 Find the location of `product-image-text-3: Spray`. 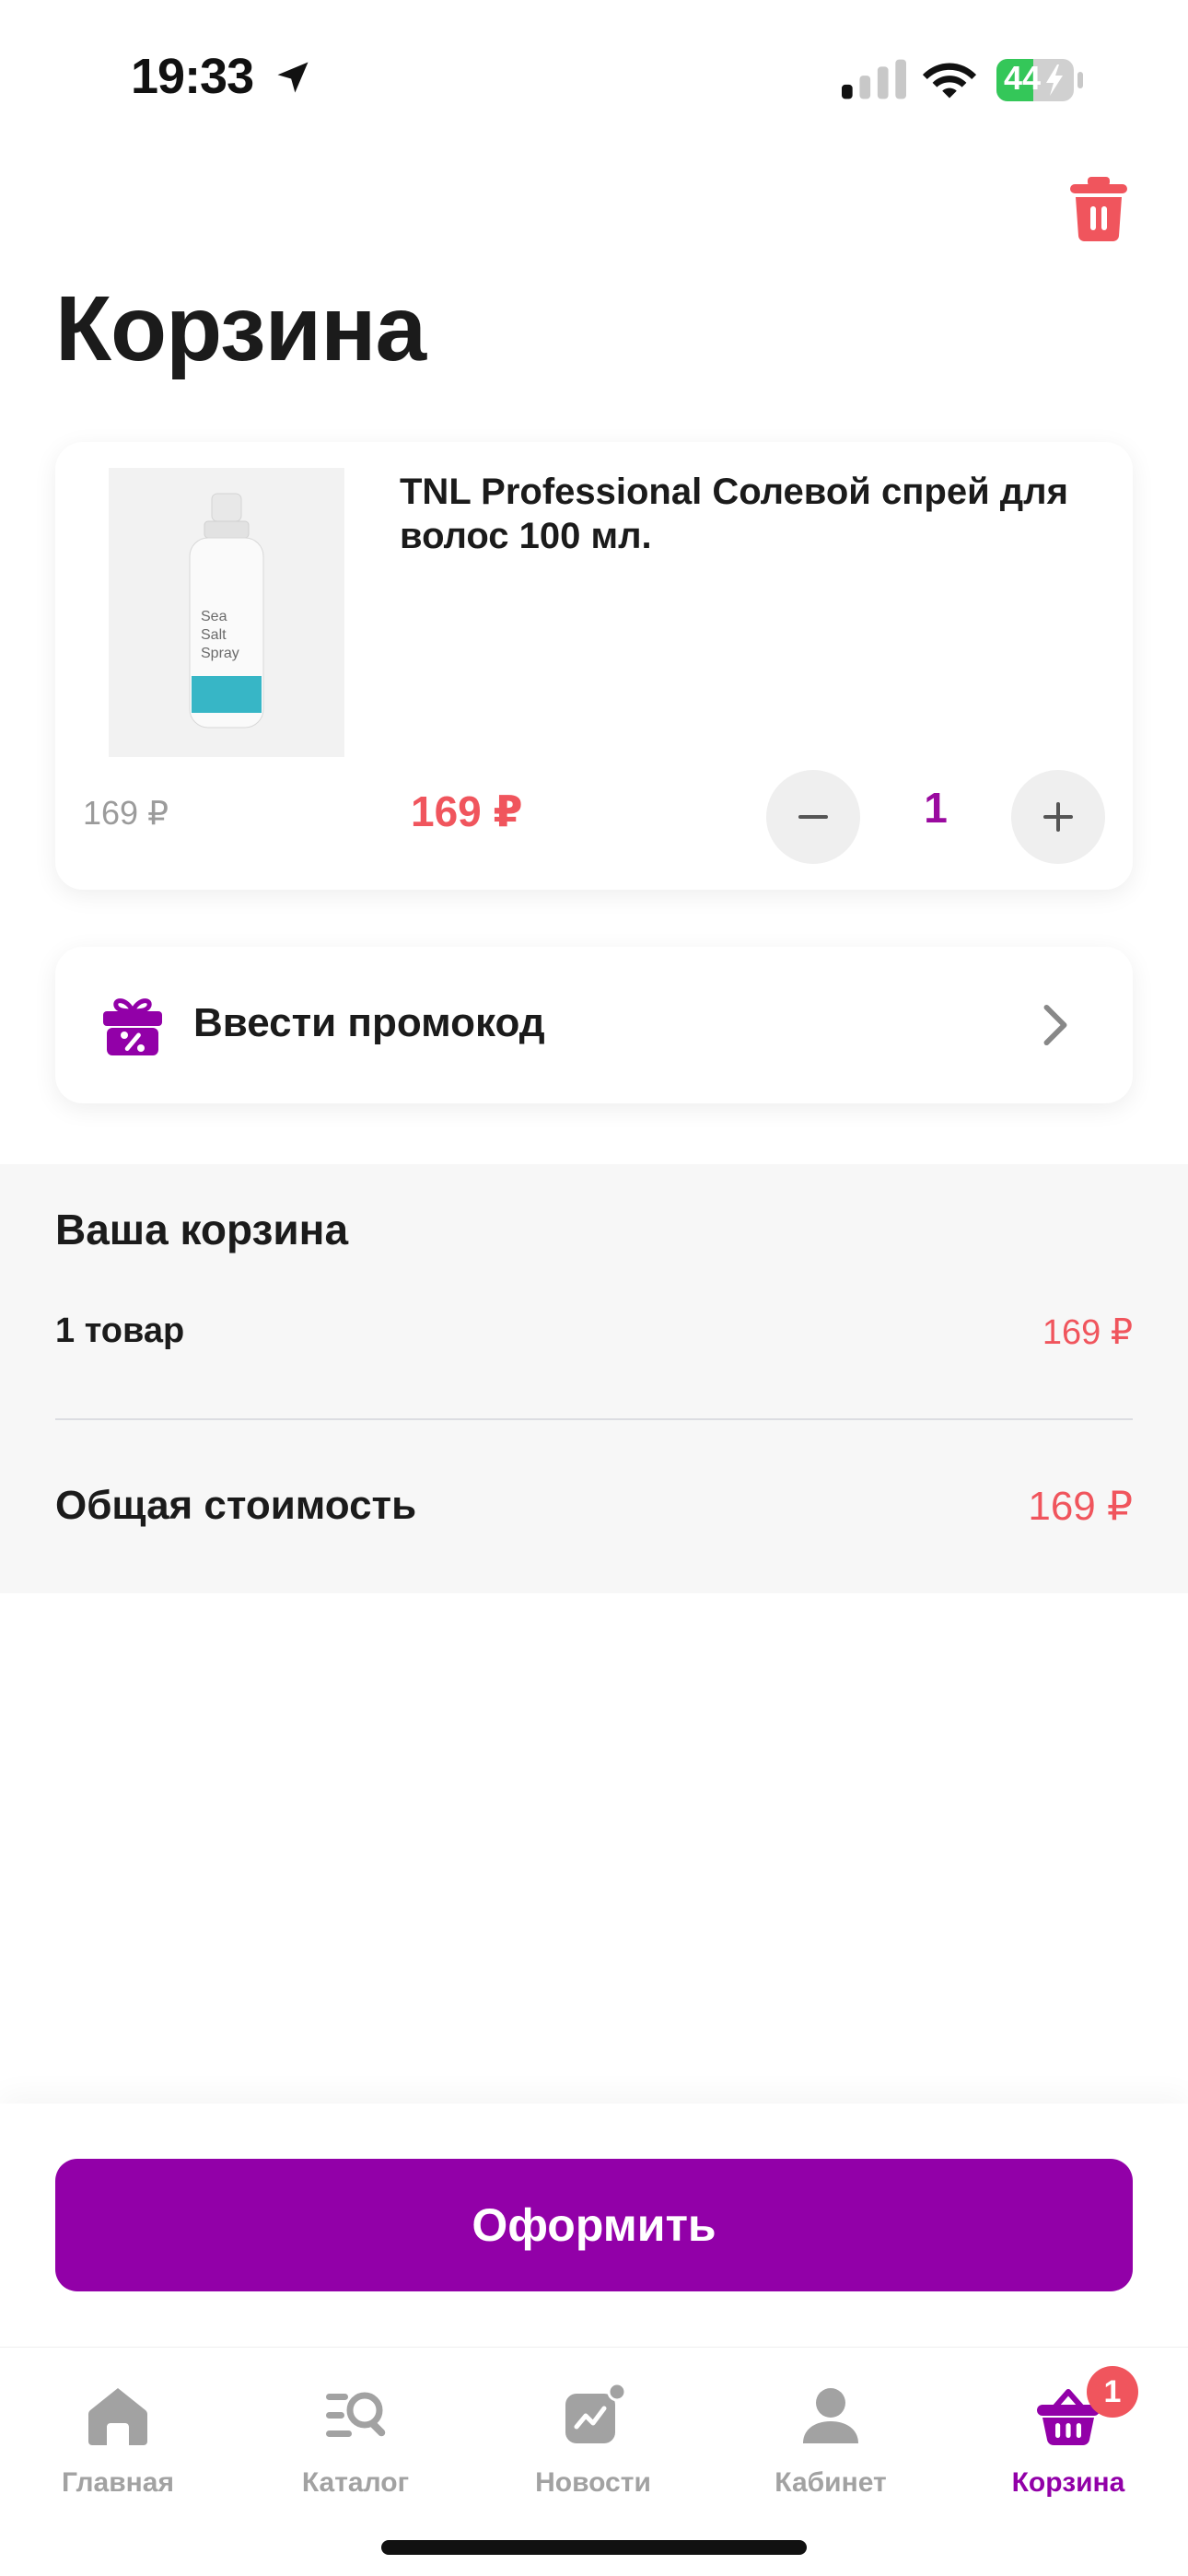

product-image-text-3: Spray is located at coordinates (220, 653).